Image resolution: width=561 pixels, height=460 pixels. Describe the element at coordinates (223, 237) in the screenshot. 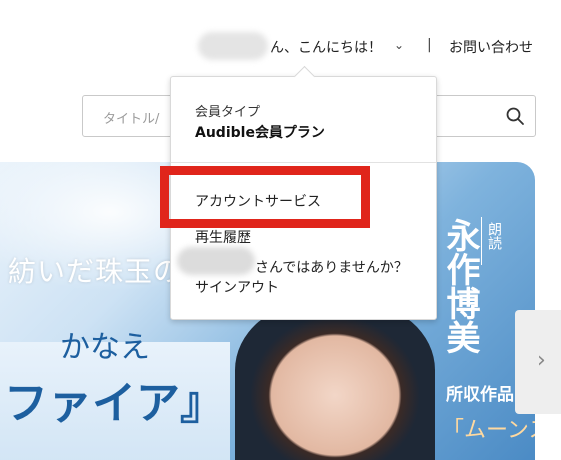

I see `menu-item-listening-history: 再生履歴` at that location.